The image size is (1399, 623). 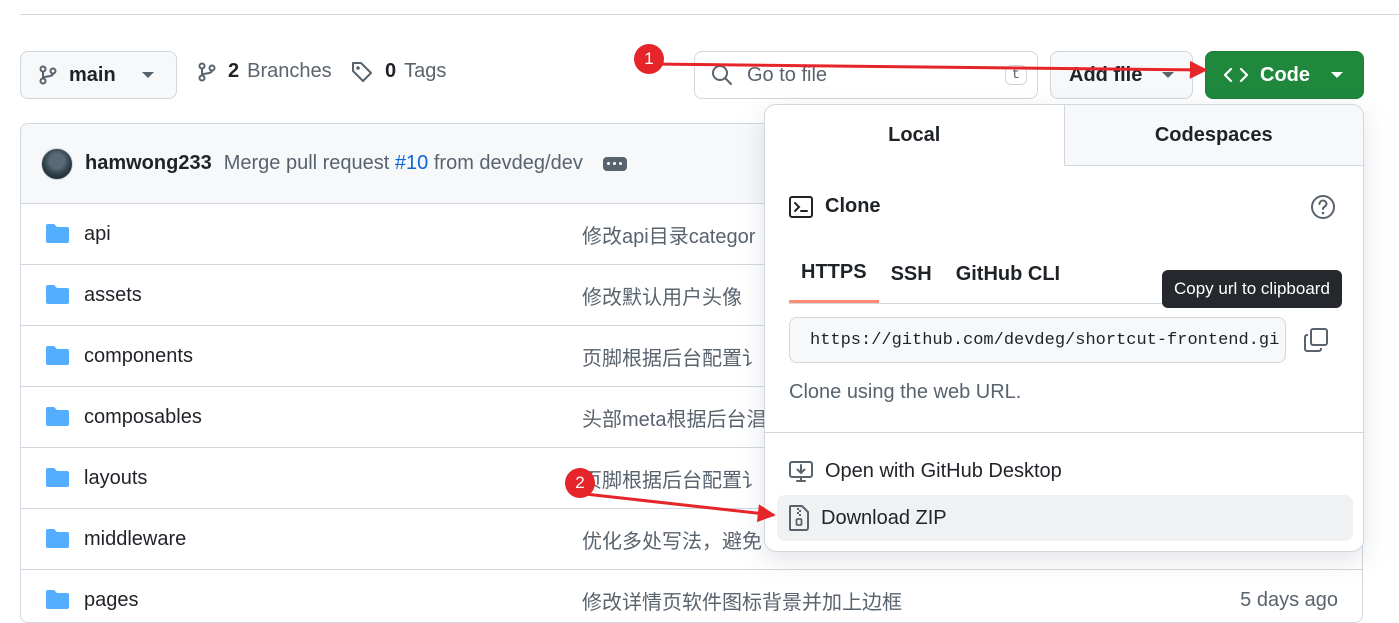 What do you see at coordinates (680, 507) in the screenshot?
I see `arrow-to-download-zip` at bounding box center [680, 507].